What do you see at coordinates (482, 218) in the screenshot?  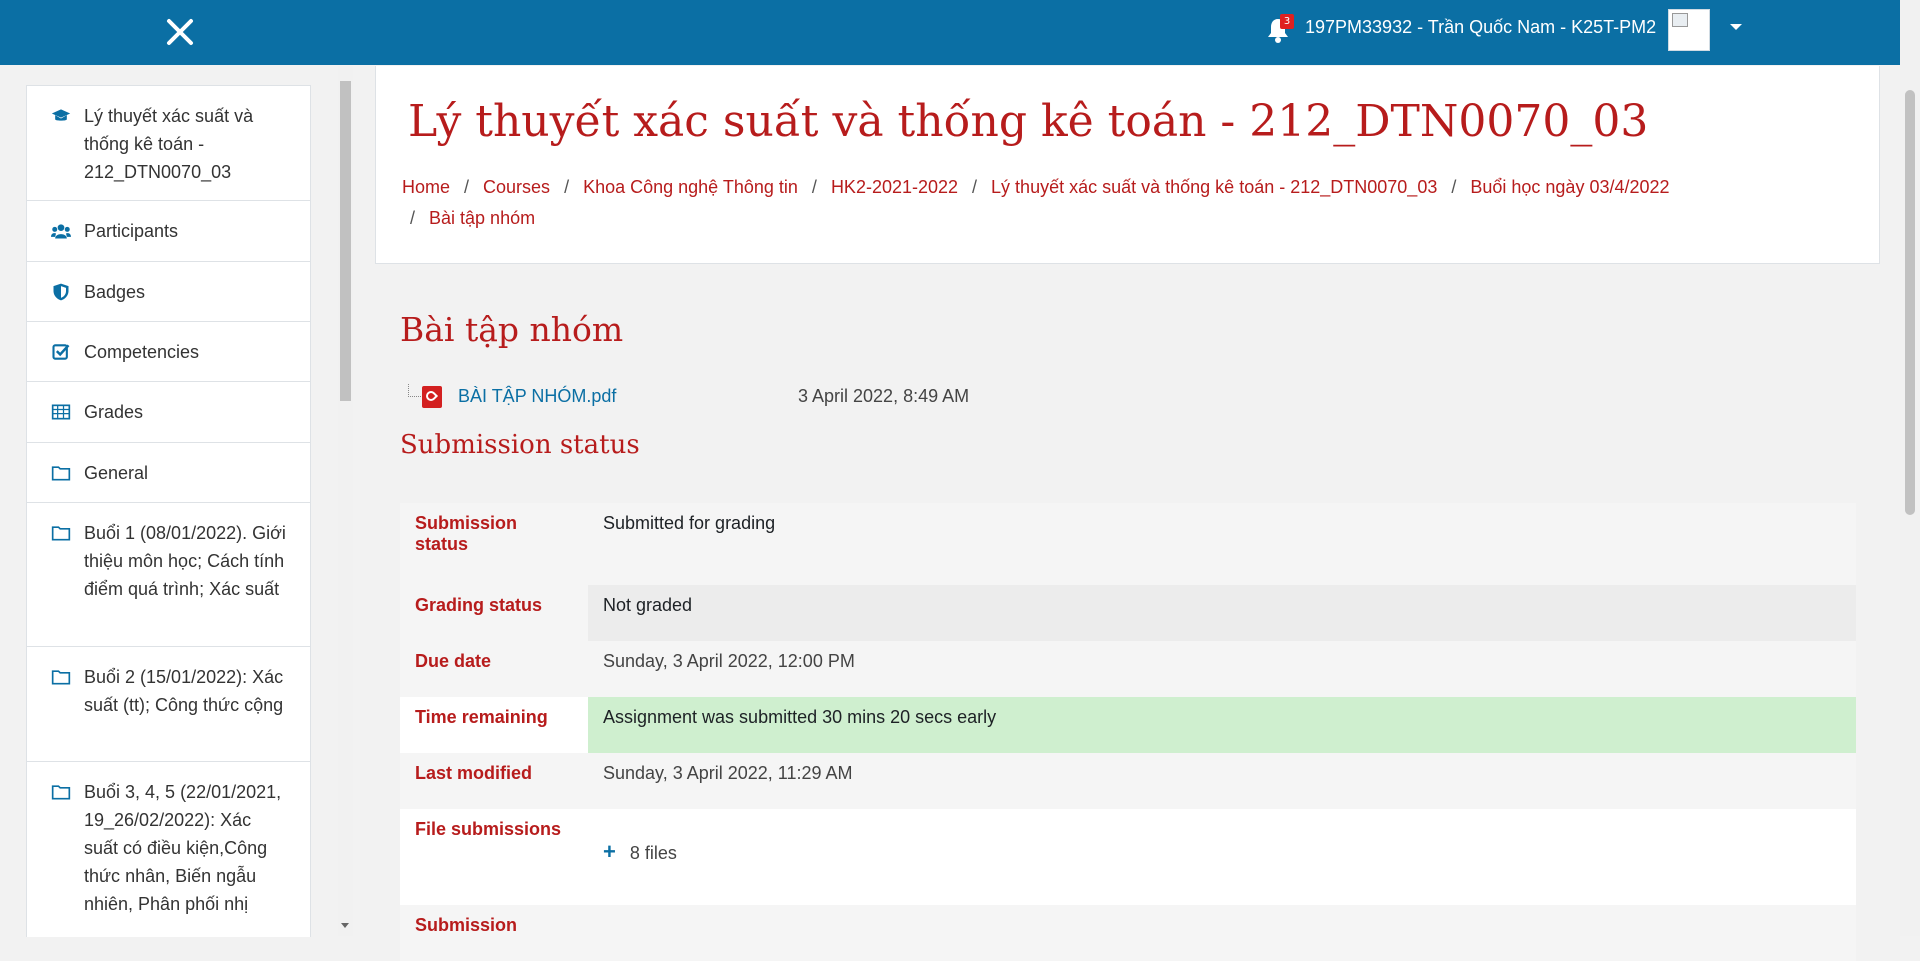 I see `breadcrumb-assignment: Bài tập nhóm` at bounding box center [482, 218].